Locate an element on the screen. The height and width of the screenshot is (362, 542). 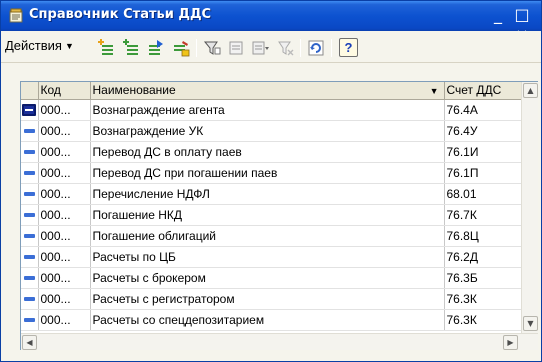
table-row: 000... Перевод ДС при погашении паев 76.1П is located at coordinates (271, 173).